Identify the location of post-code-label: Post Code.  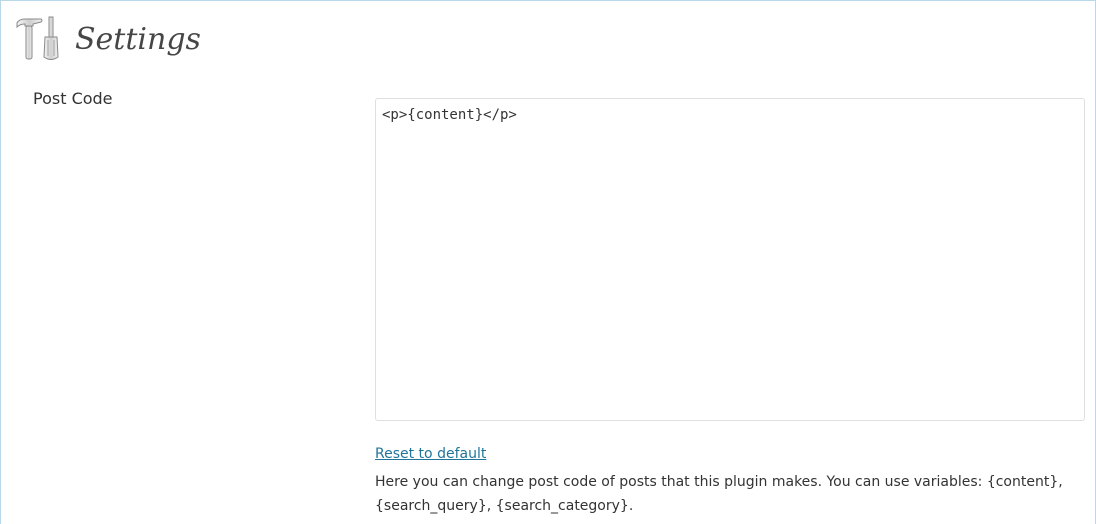
(73, 98).